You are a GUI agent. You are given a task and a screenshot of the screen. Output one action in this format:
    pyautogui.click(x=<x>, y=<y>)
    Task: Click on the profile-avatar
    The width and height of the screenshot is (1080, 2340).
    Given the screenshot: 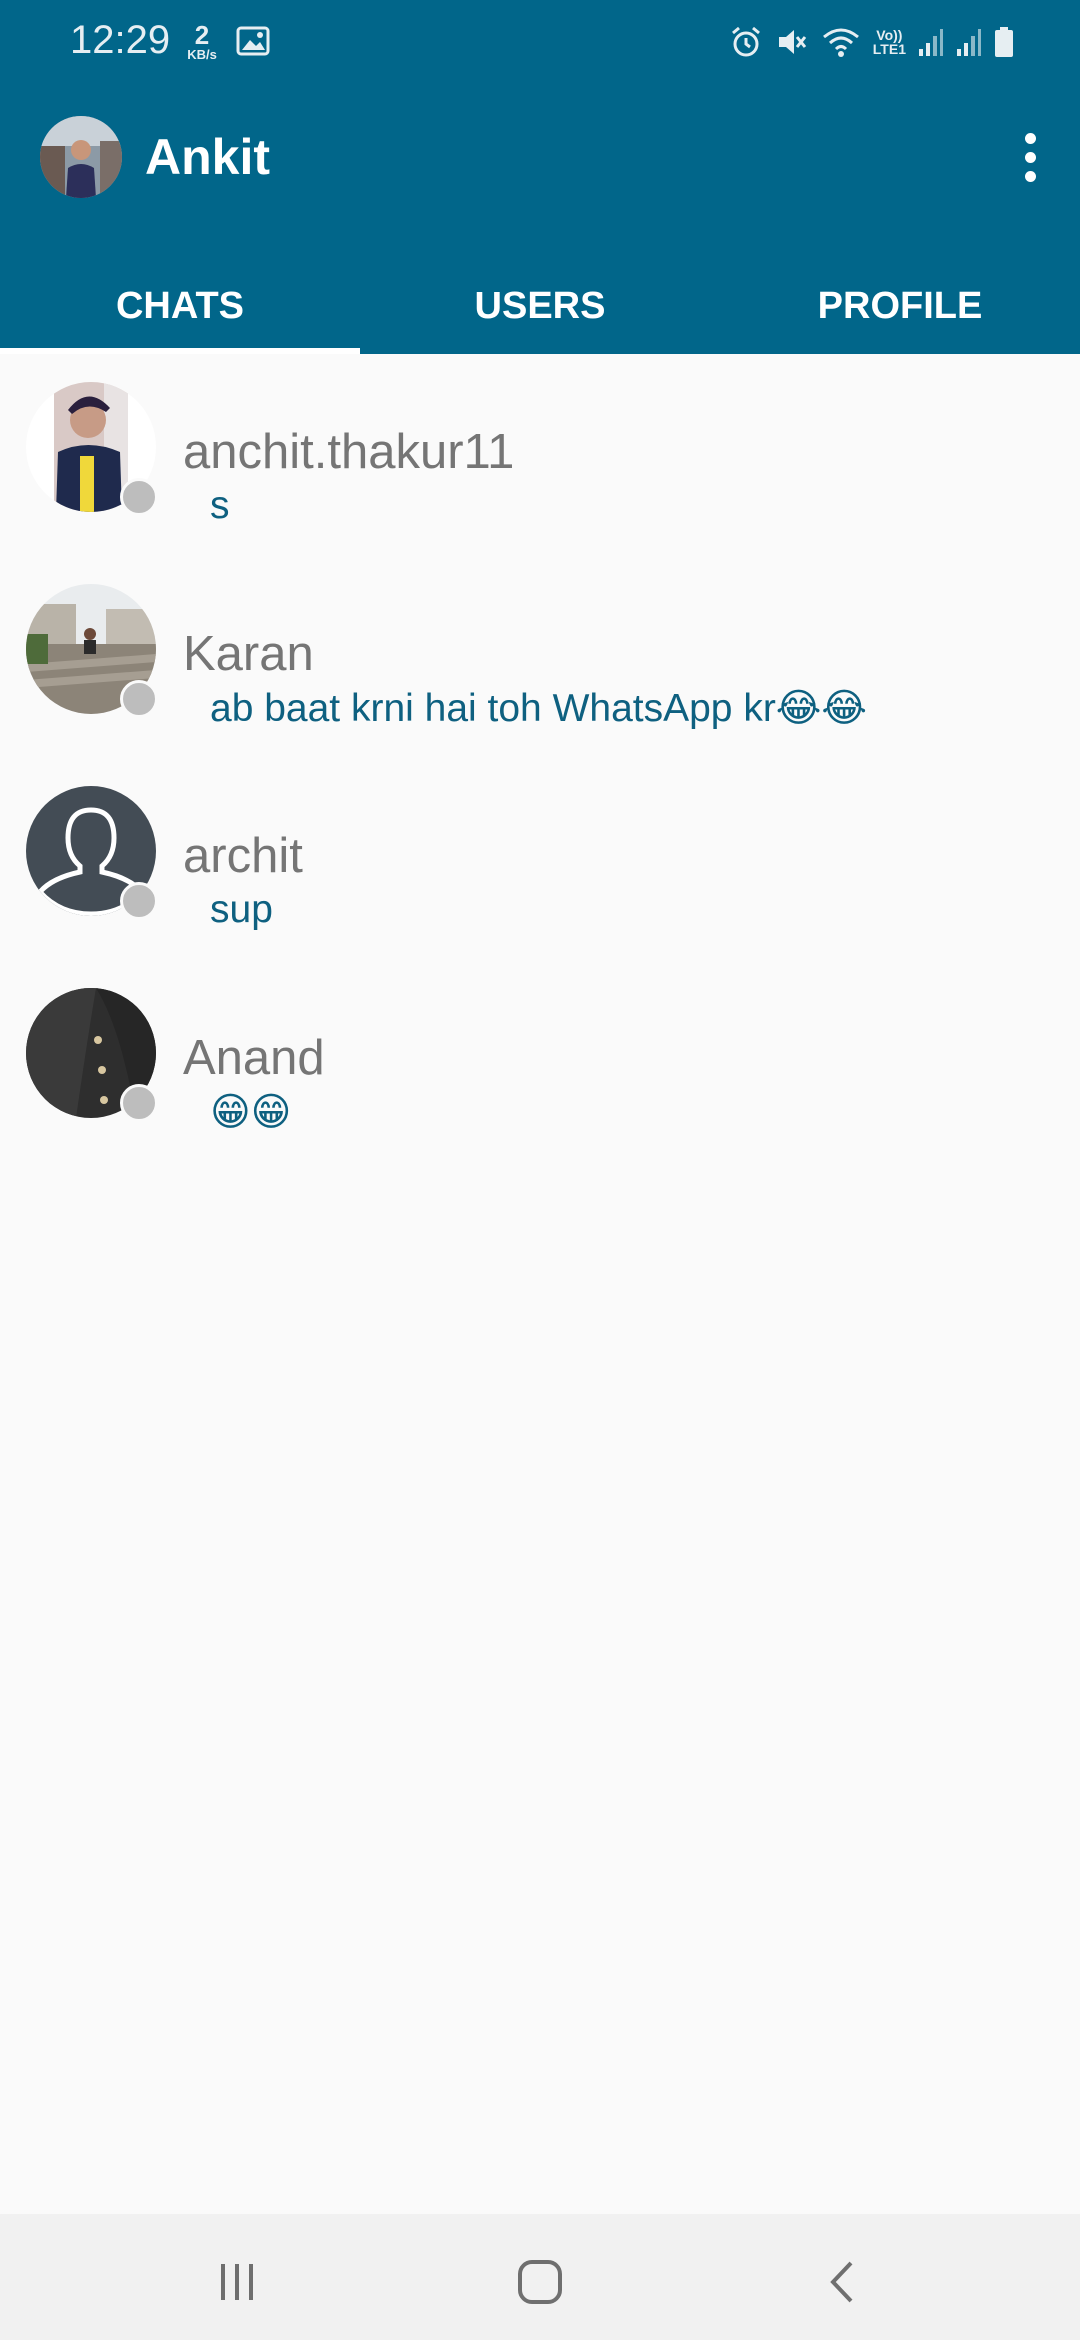 What is the action you would take?
    pyautogui.click(x=81, y=157)
    